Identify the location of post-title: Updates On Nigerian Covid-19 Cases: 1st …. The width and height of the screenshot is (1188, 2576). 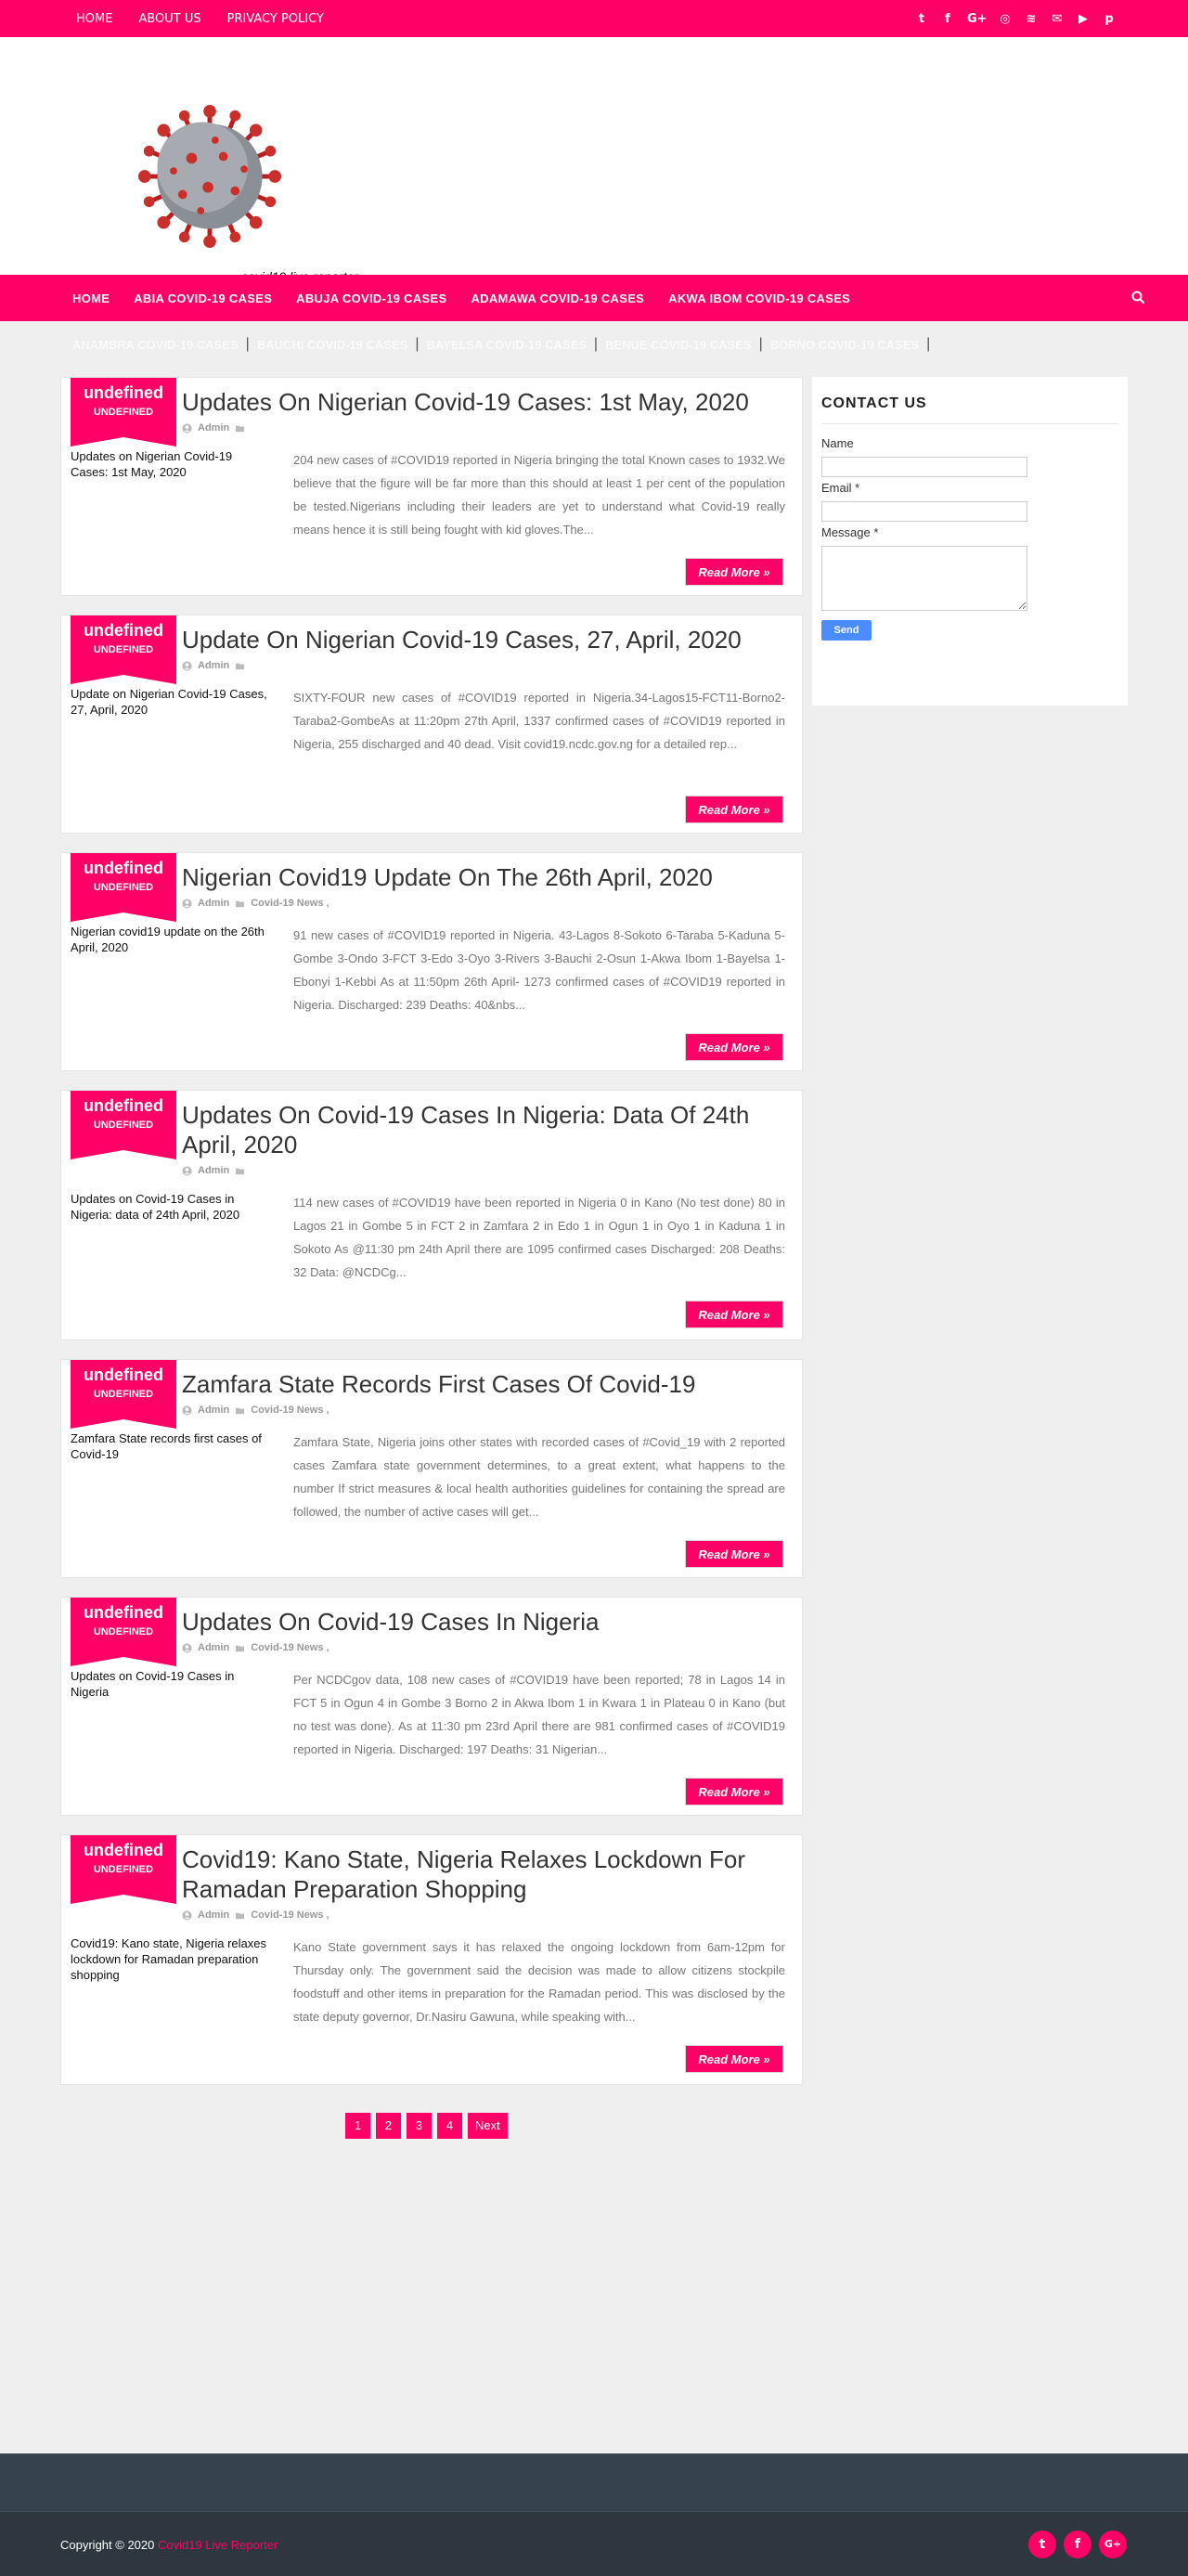
(479, 402).